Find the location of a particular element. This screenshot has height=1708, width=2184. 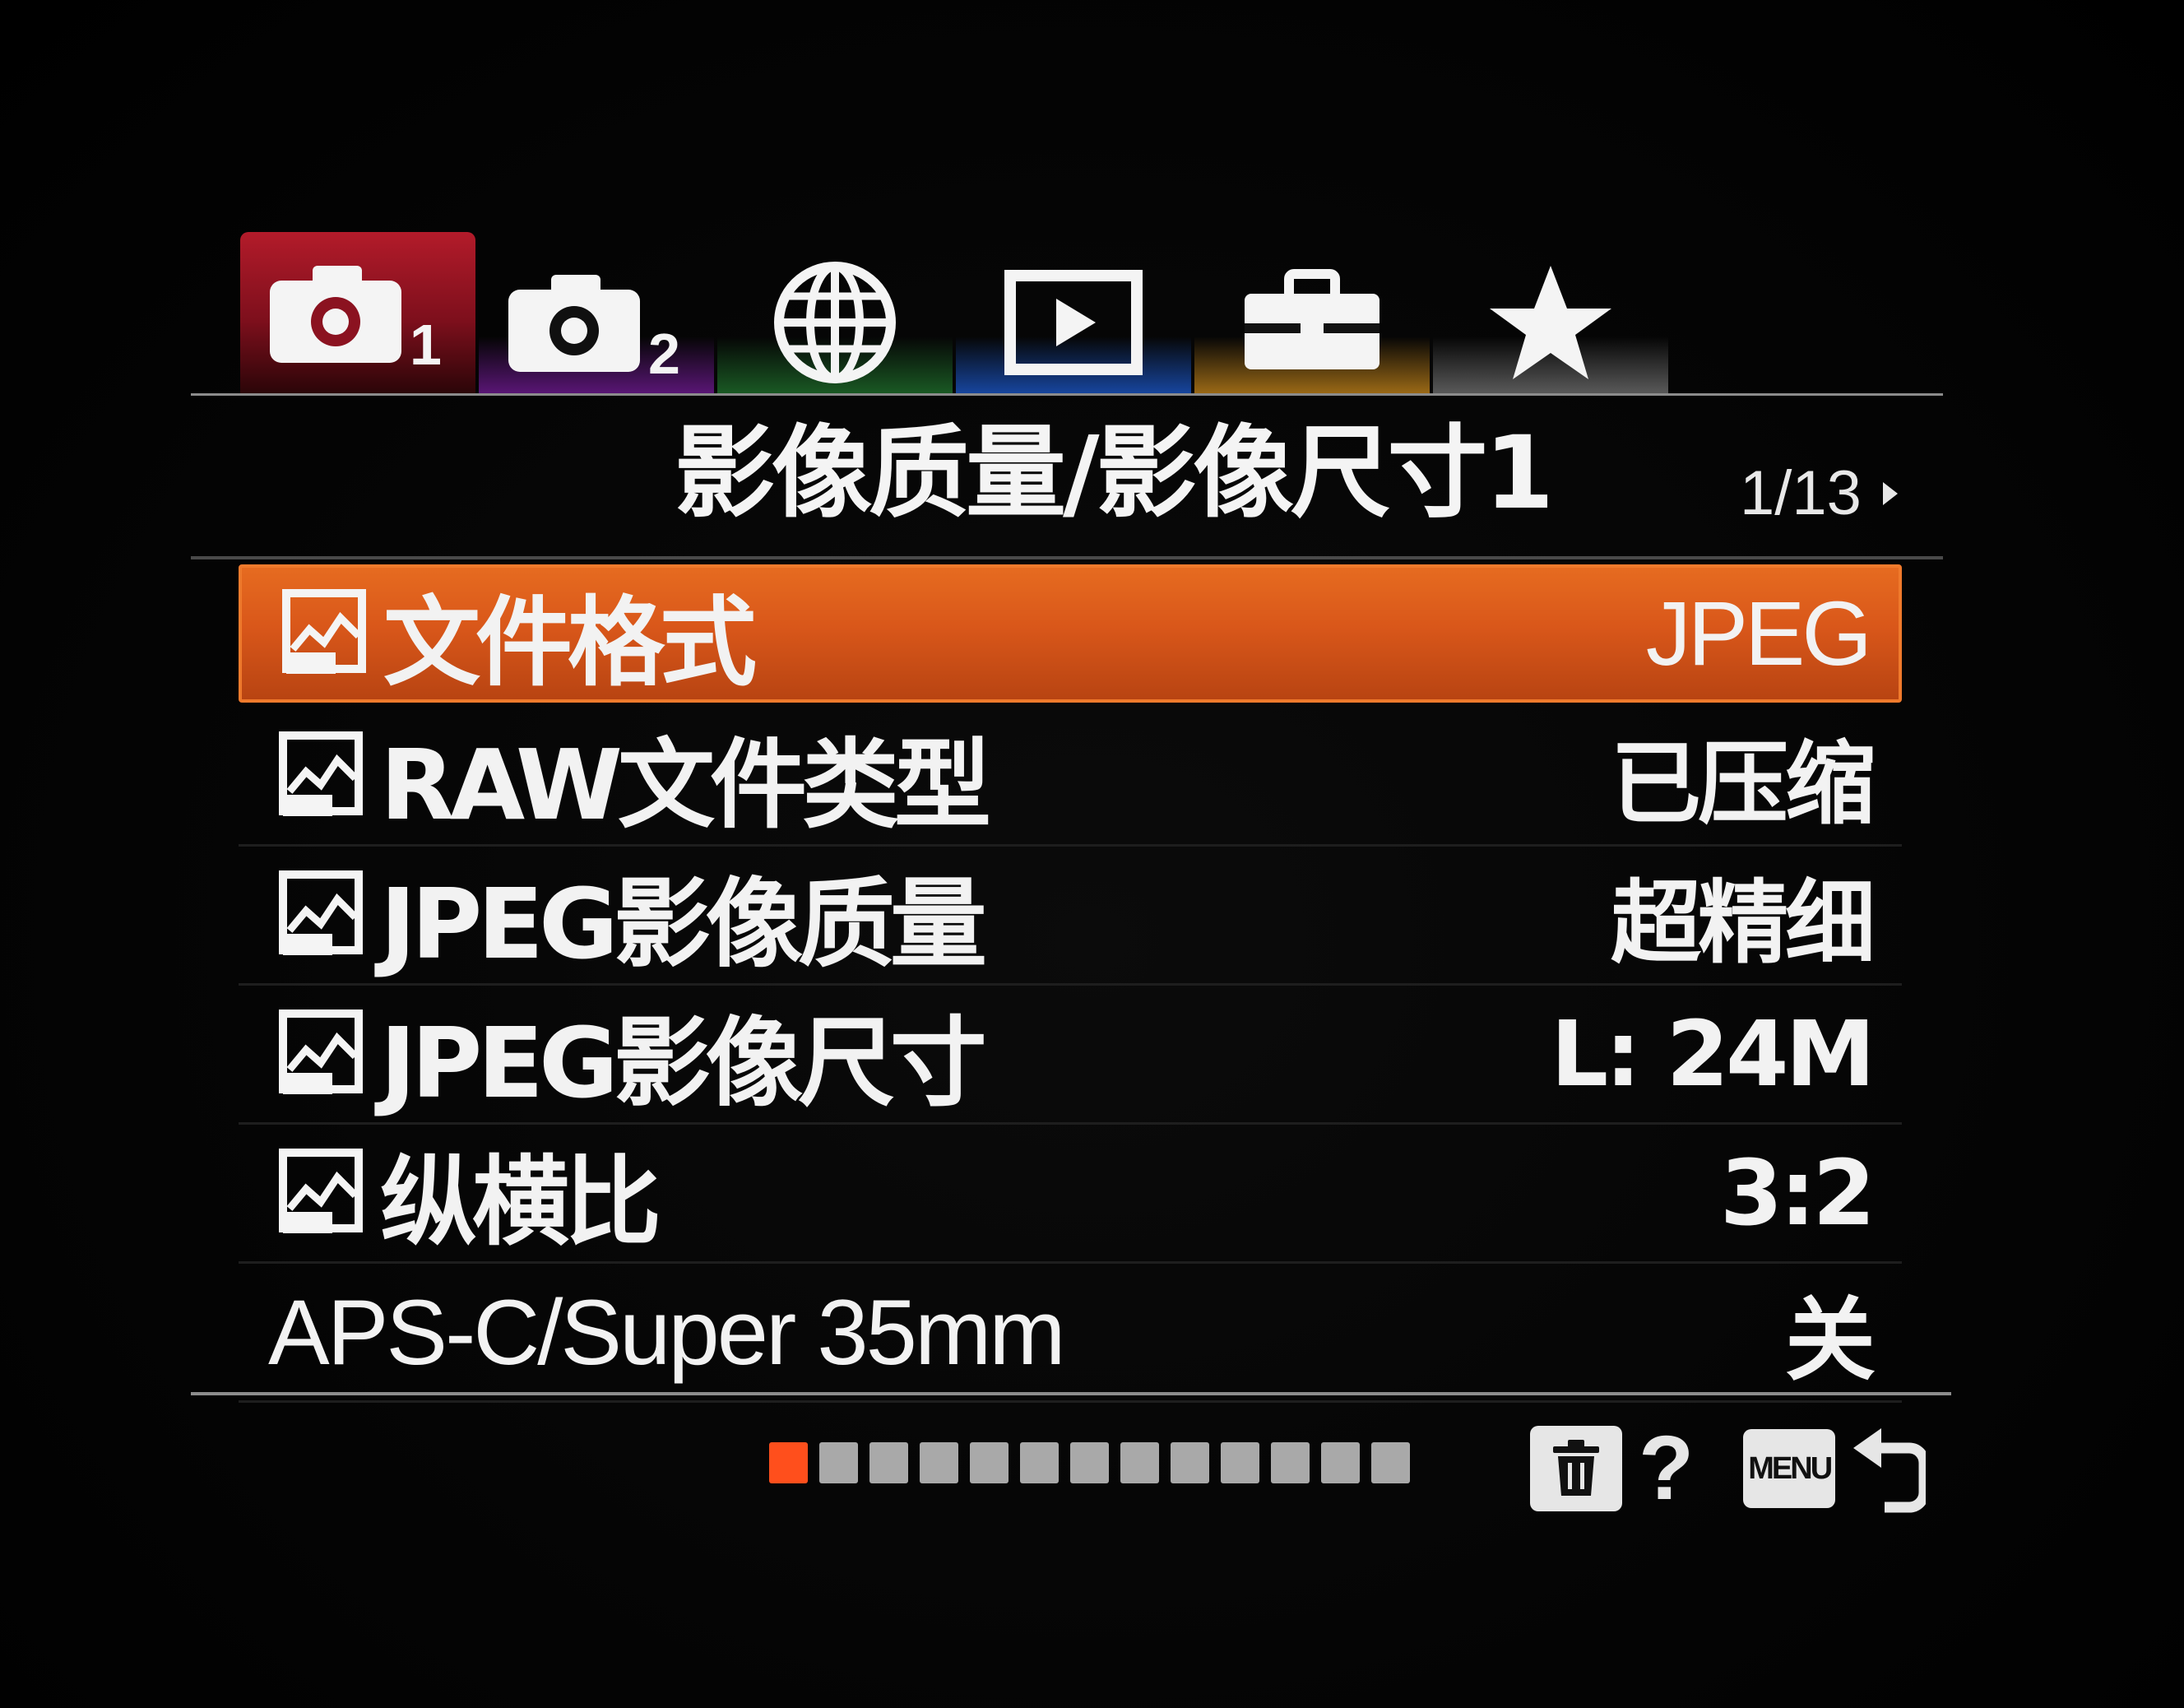

page-indicator: 1/13 is located at coordinates (1819, 494).